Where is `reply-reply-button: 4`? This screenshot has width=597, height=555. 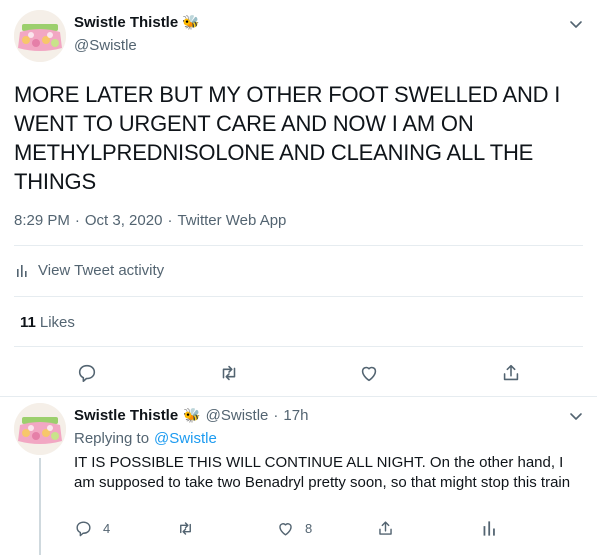 reply-reply-button: 4 is located at coordinates (92, 528).